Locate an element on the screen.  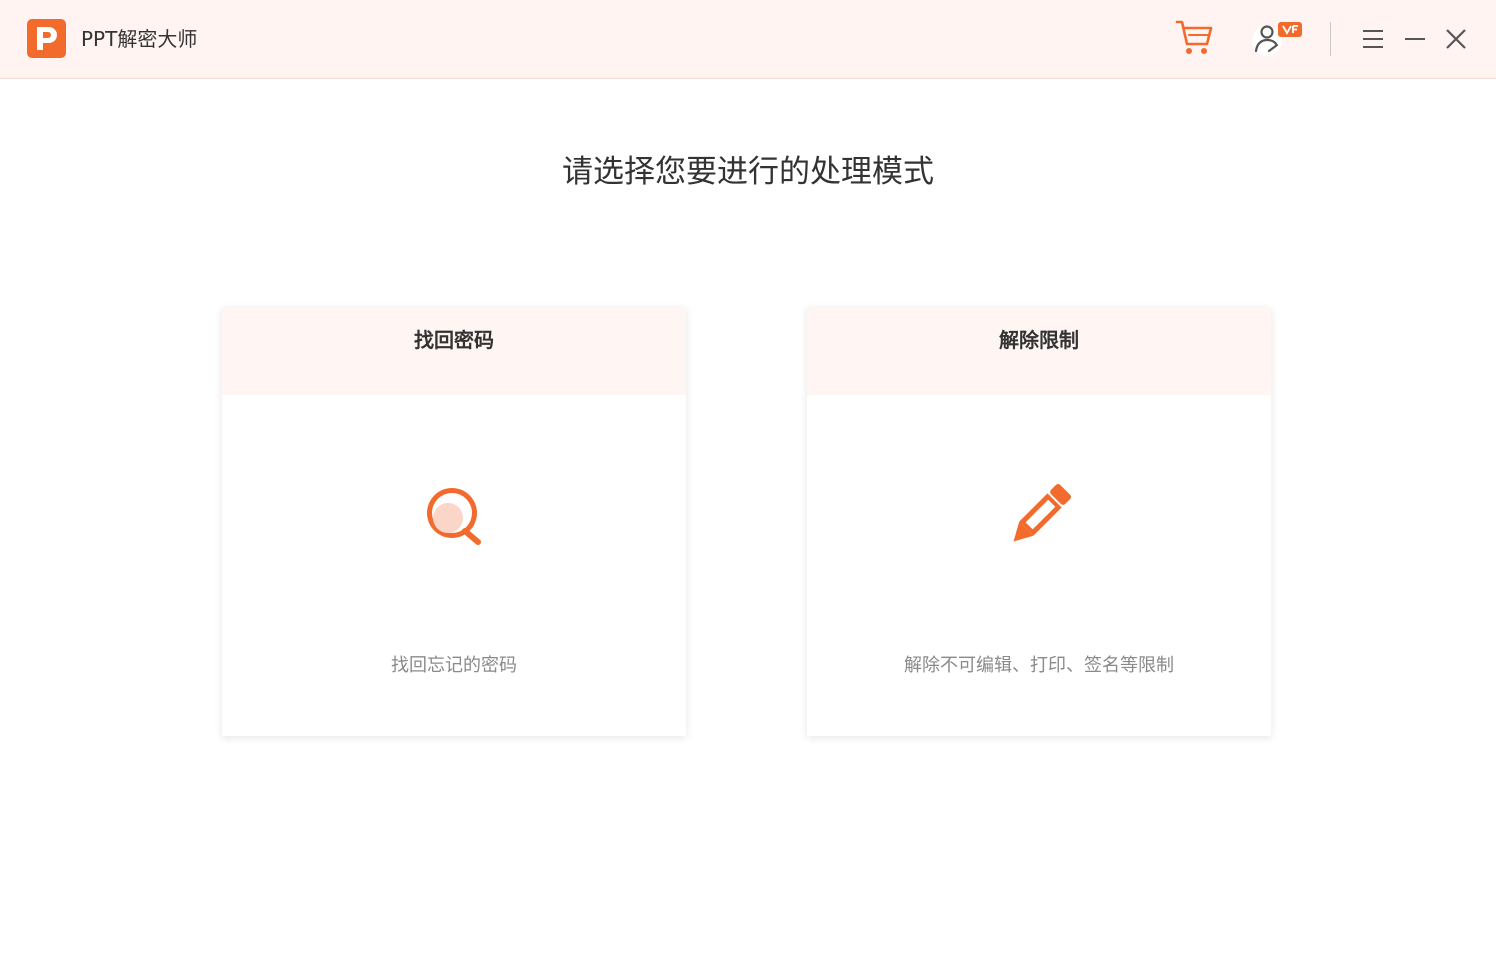
card-header: 解除限制 is located at coordinates (1039, 351).